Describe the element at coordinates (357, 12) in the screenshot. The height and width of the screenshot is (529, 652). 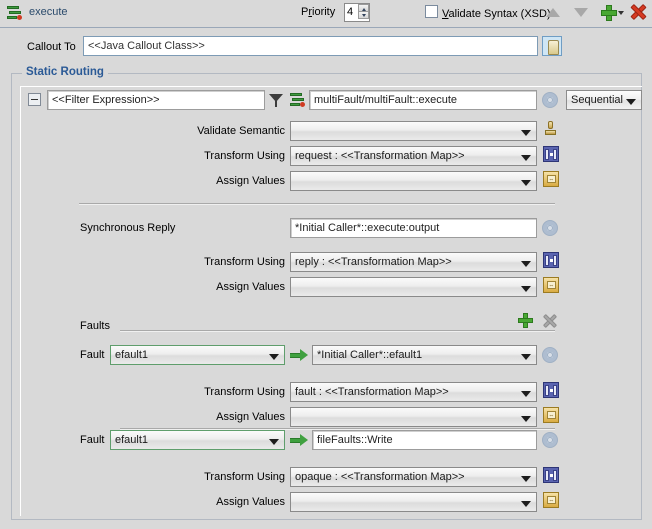
I see `priority-stepper: 4` at that location.